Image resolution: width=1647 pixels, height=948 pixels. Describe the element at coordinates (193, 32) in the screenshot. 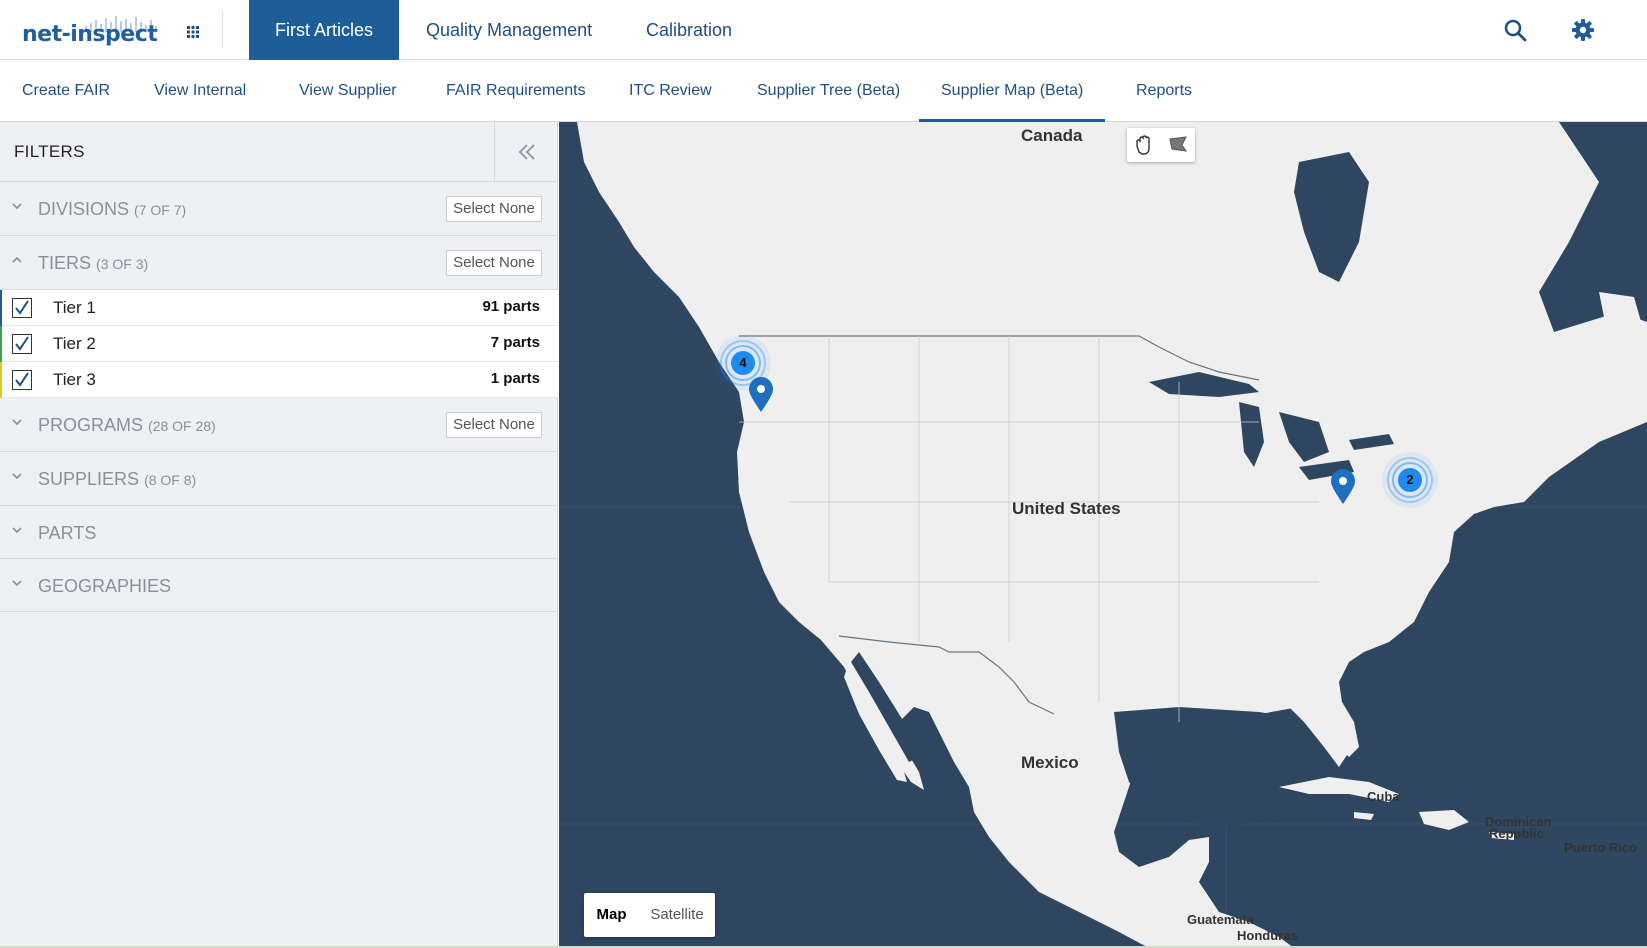

I see `apps-grid-icon` at that location.